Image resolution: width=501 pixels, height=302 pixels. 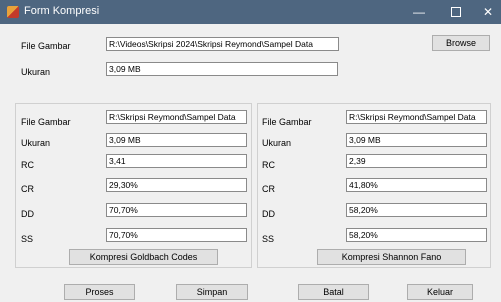 What do you see at coordinates (27, 214) in the screenshot?
I see `left-dd-label: DD` at bounding box center [27, 214].